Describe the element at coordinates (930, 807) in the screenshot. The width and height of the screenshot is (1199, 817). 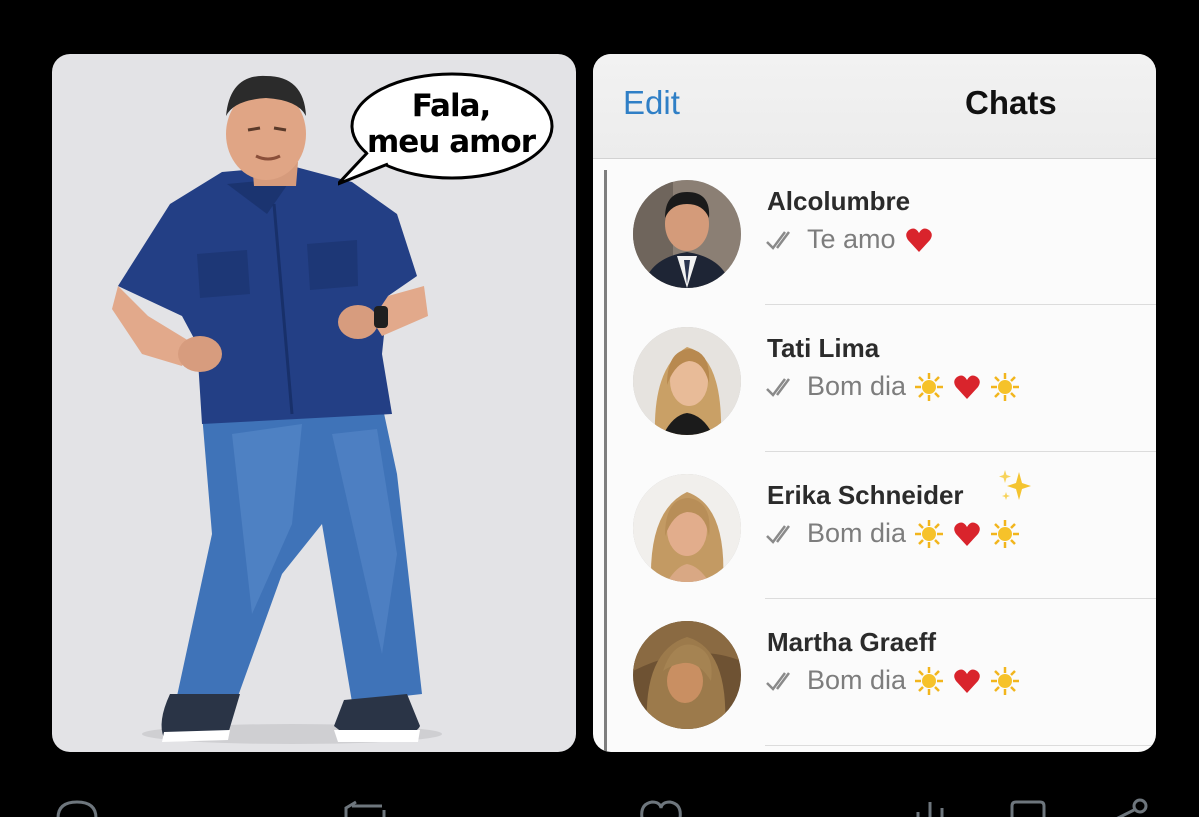
I see `stats-icon` at that location.